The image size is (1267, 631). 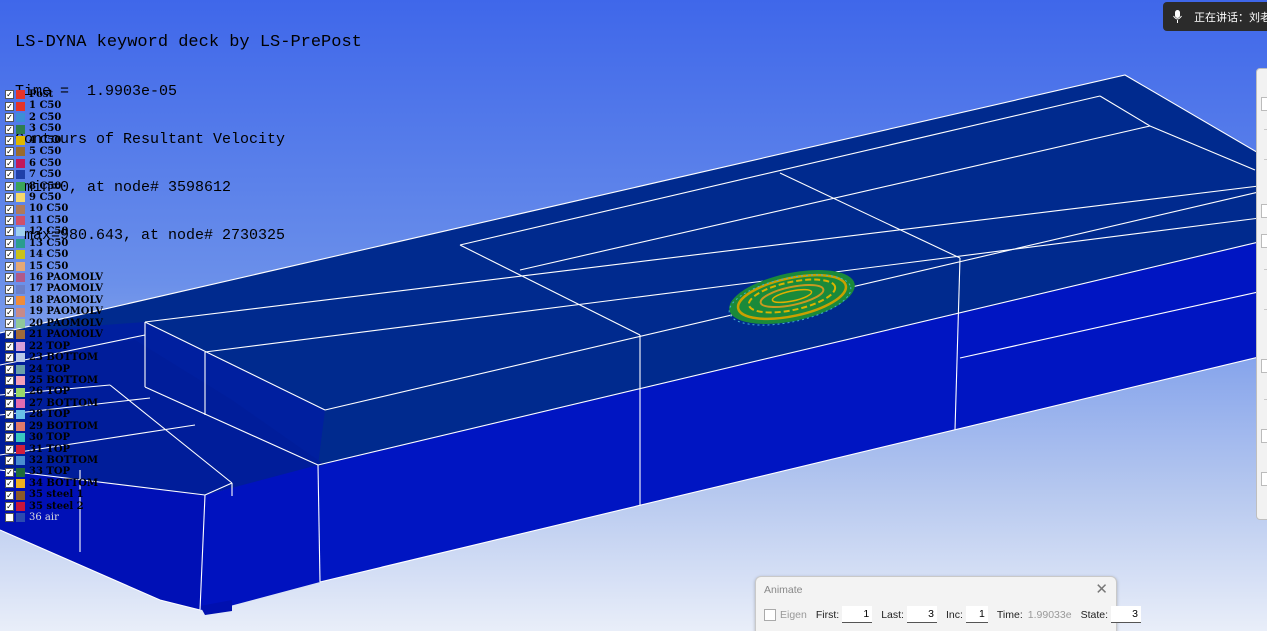 What do you see at coordinates (54, 471) in the screenshot?
I see `legend-item: ✓ 33 TOP` at bounding box center [54, 471].